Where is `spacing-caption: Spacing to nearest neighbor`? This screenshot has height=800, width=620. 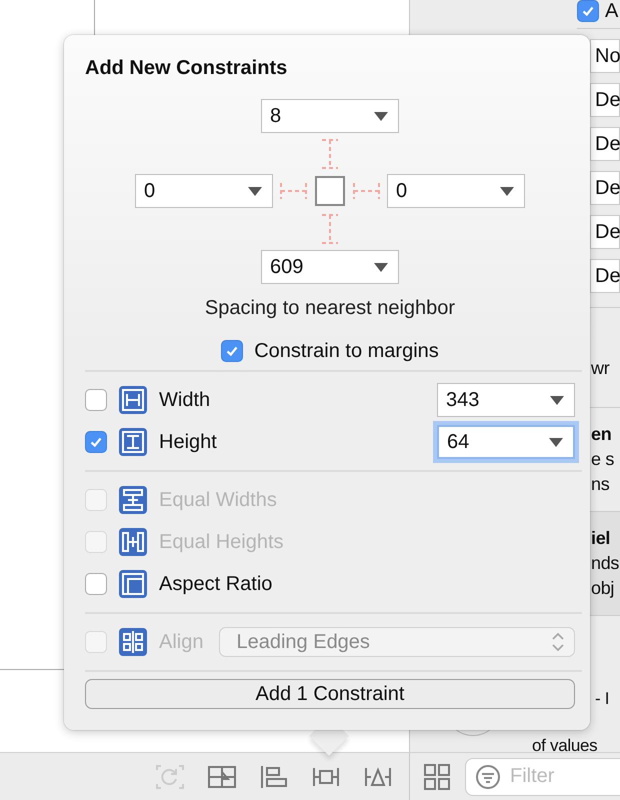 spacing-caption: Spacing to nearest neighbor is located at coordinates (330, 308).